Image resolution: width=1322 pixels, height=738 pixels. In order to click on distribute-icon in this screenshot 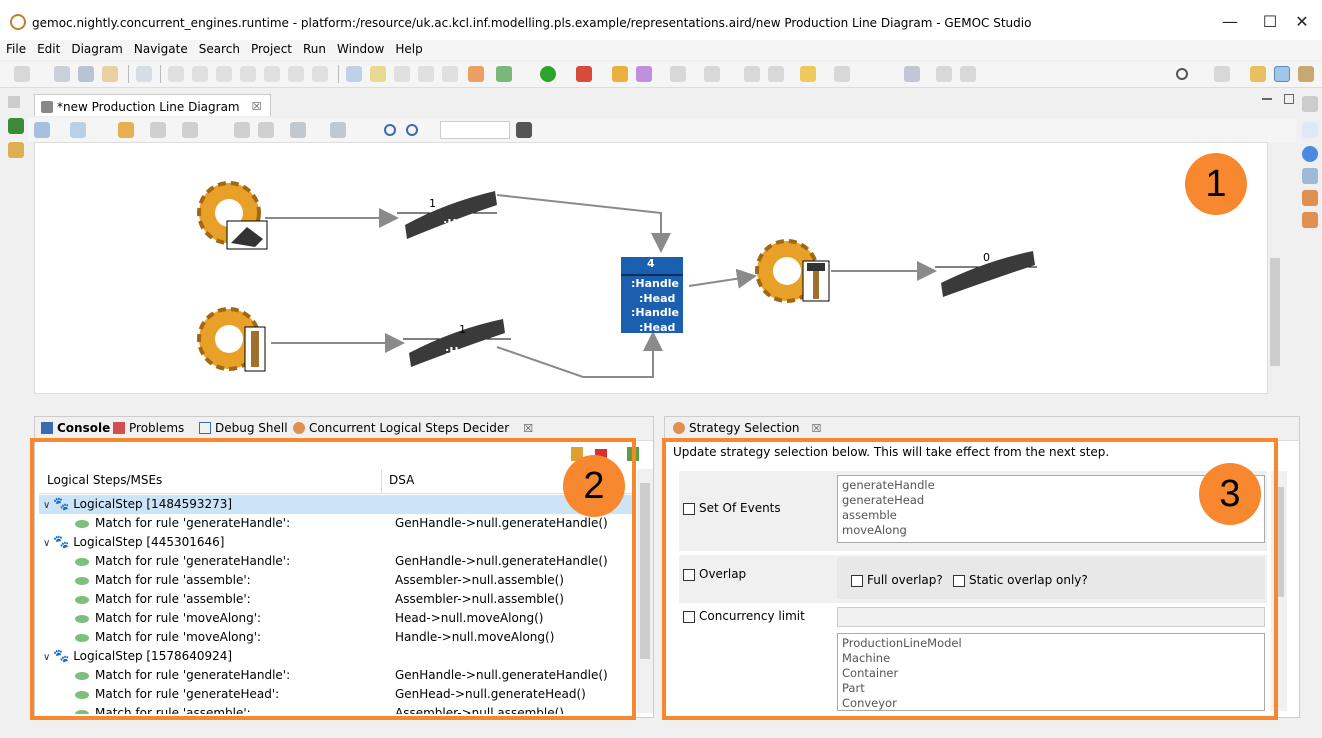, I will do `click(298, 130)`.